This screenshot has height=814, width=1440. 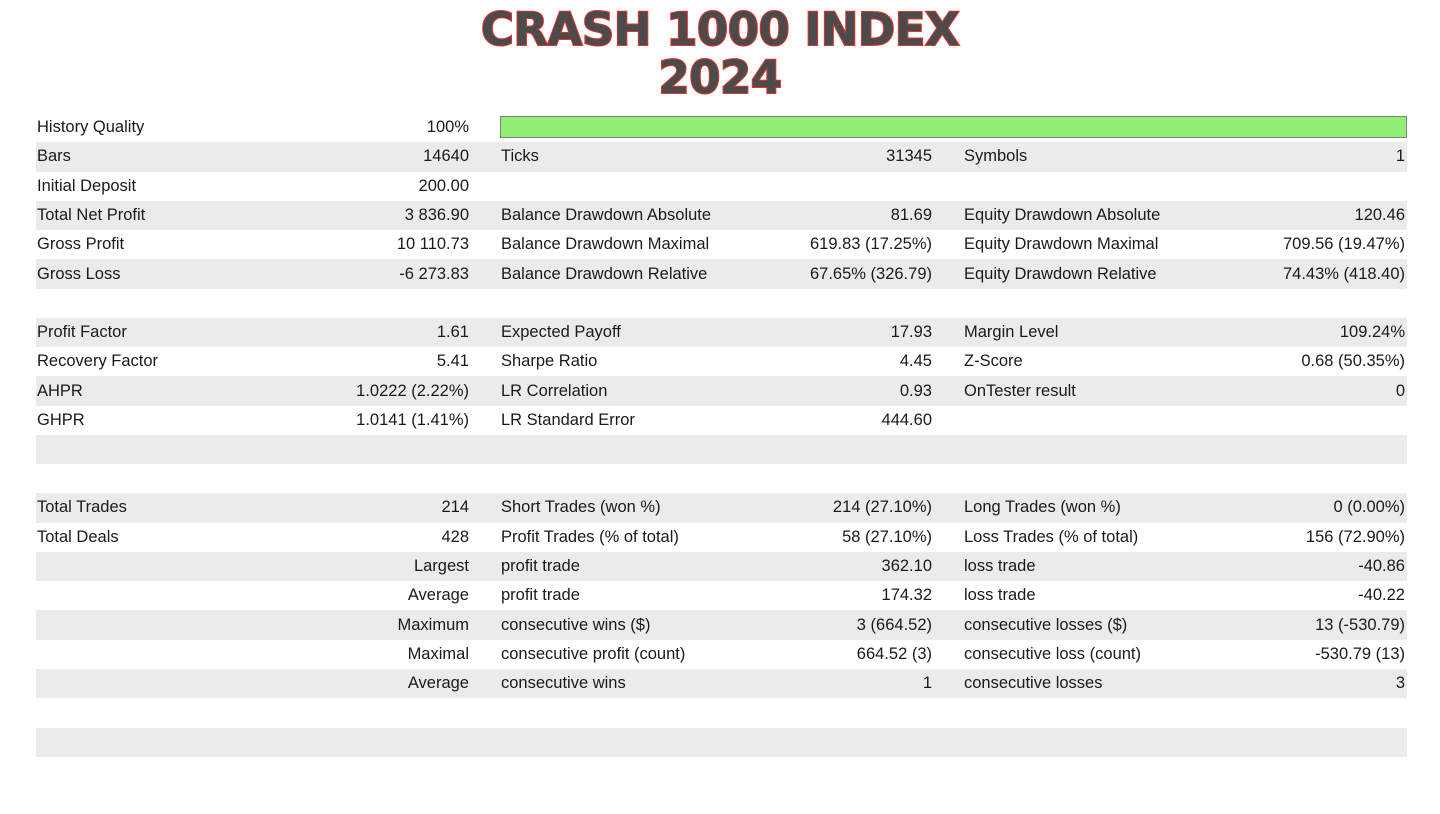 What do you see at coordinates (1400, 683) in the screenshot?
I see `row-value-average-consecutive-losses: 3` at bounding box center [1400, 683].